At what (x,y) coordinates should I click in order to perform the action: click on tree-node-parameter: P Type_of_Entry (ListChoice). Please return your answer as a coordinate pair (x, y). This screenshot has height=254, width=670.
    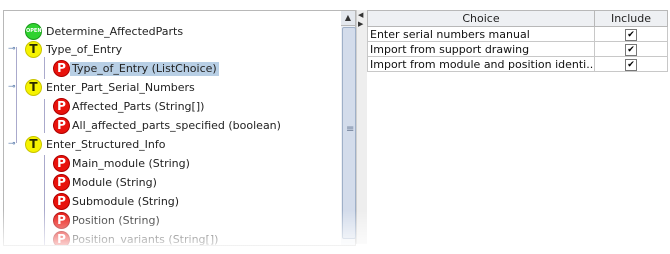
    Looking at the image, I should click on (173, 69).